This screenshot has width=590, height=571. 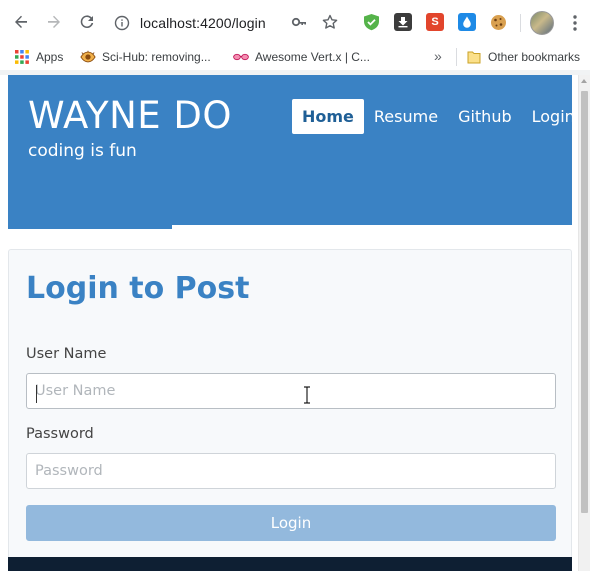 I want to click on username-label: User Name, so click(x=66, y=354).